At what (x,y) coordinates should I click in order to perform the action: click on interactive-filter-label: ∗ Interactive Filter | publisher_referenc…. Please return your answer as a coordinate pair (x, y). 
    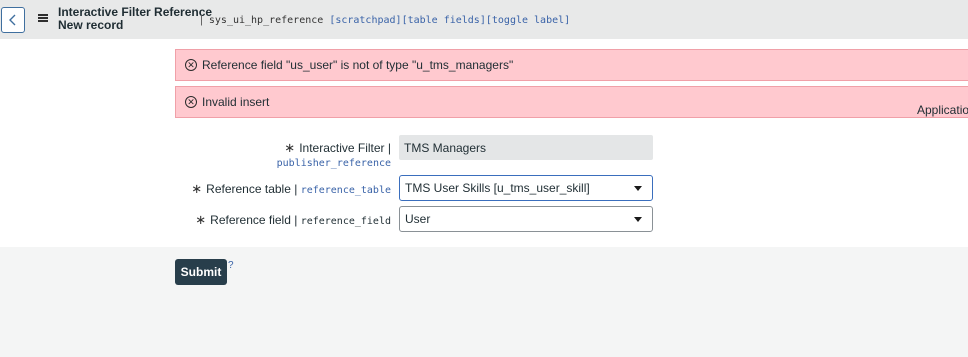
    Looking at the image, I should click on (334, 156).